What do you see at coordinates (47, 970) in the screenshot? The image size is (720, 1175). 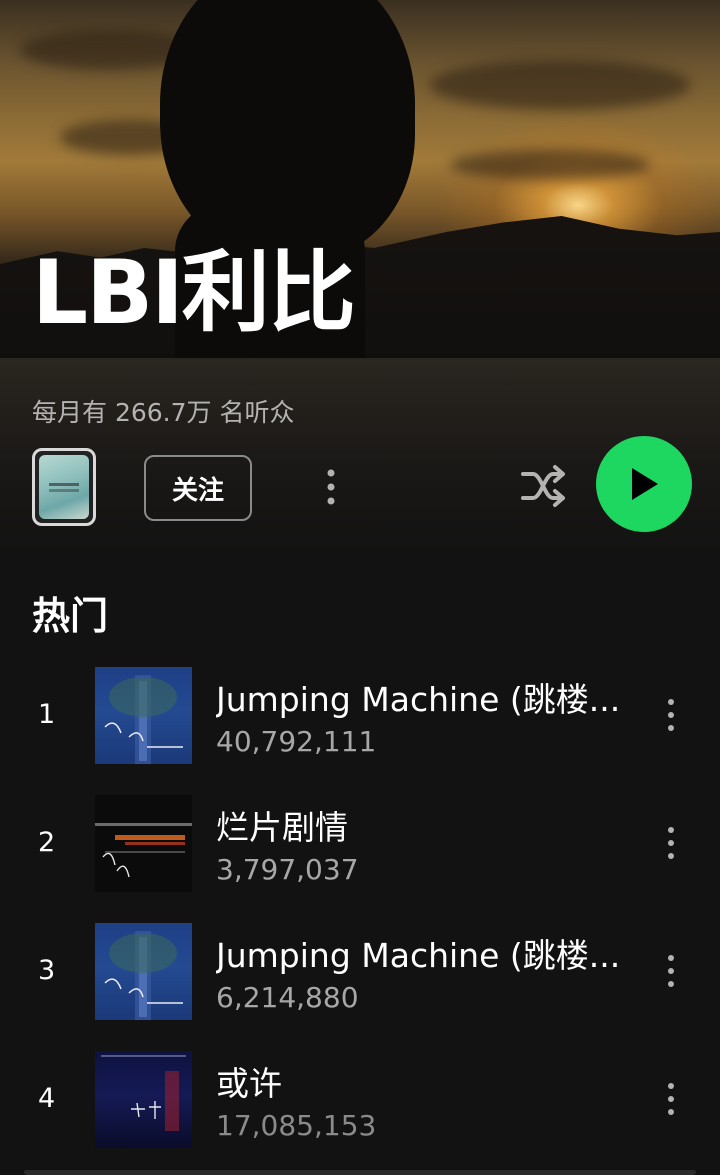 I see `track-index: 3` at bounding box center [47, 970].